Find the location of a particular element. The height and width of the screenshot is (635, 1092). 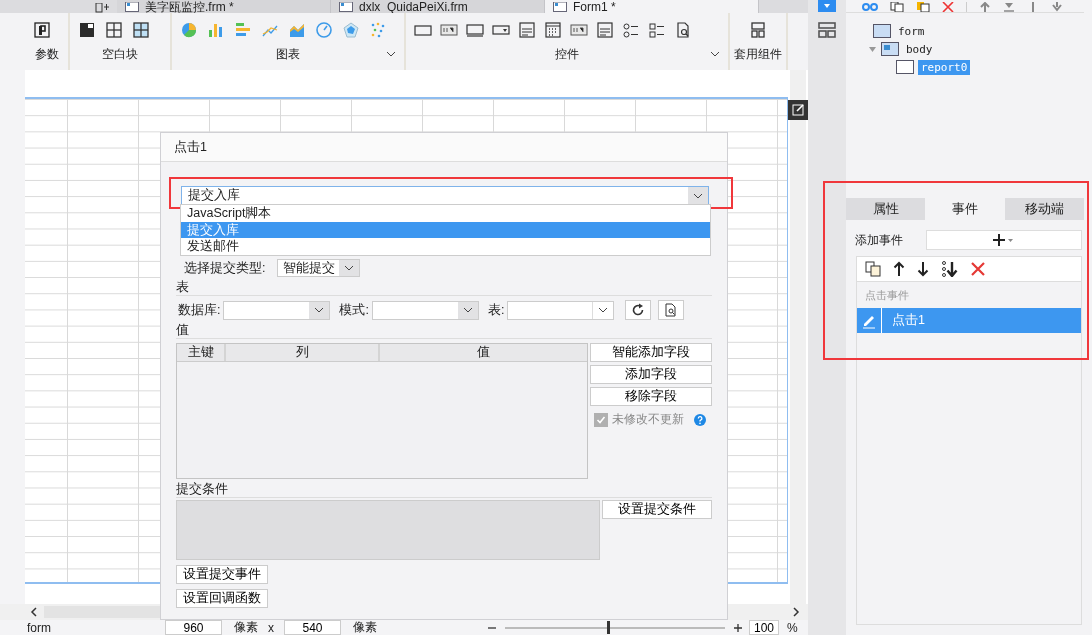

move-to-top-icon is located at coordinates (985, 7).